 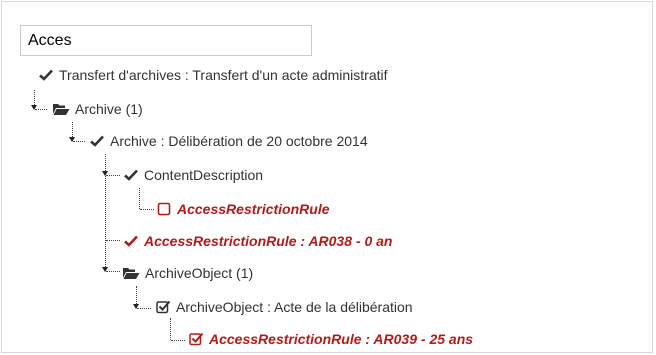 I want to click on tree-node: AccessRestrictionRule, so click(x=243, y=209).